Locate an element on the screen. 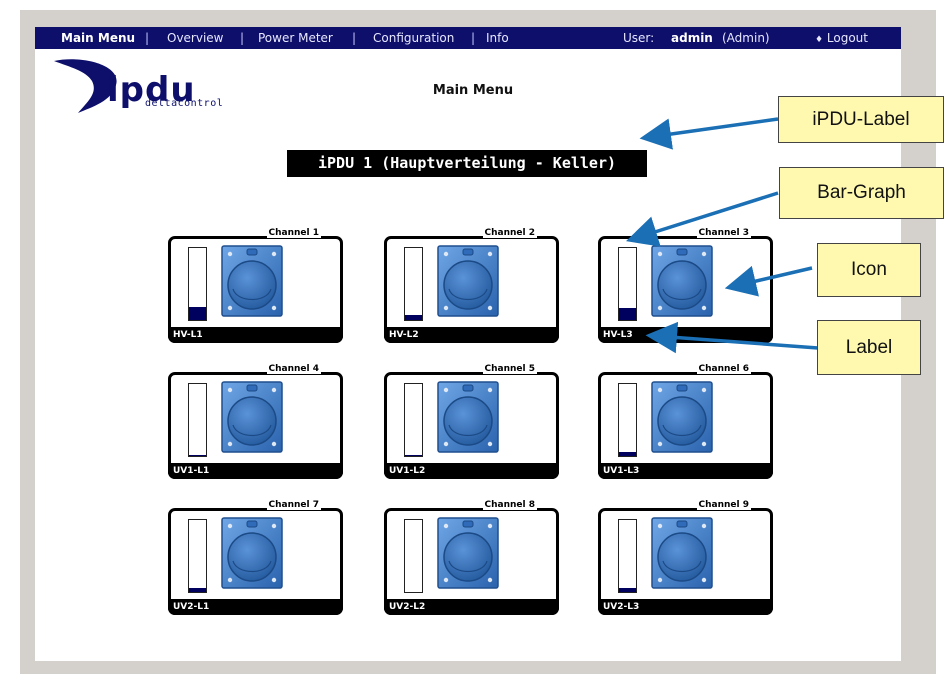 The image size is (946, 684). arrow-ipdu-label is located at coordinates (709, 133).